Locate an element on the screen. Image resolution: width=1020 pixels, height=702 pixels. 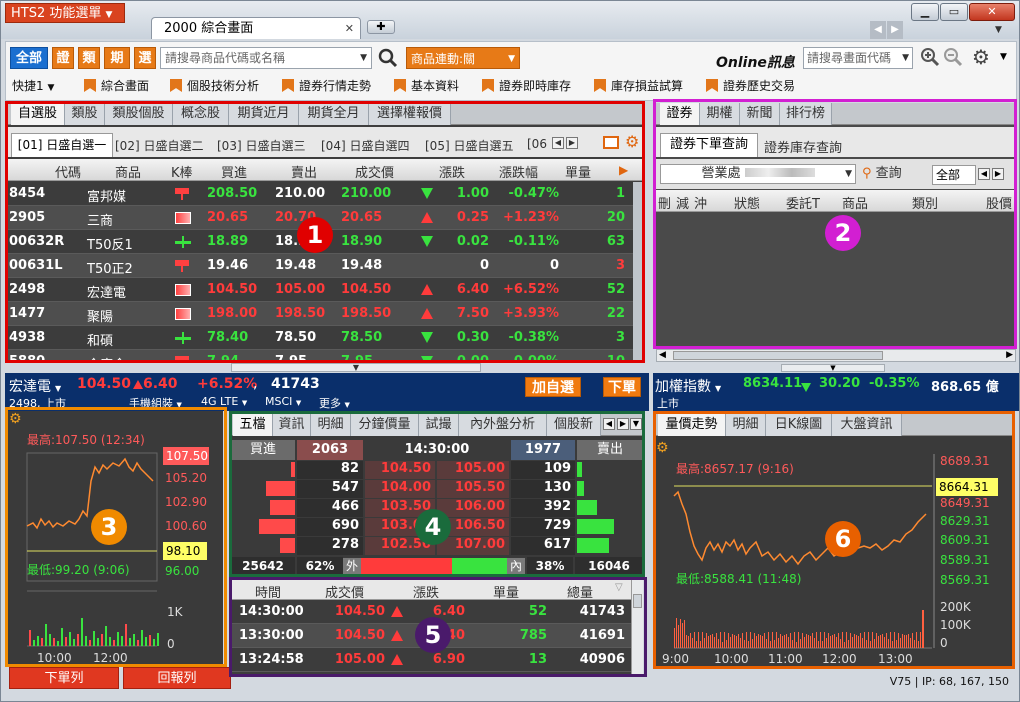
col-stock-price: 股價 is located at coordinates (999, 202).